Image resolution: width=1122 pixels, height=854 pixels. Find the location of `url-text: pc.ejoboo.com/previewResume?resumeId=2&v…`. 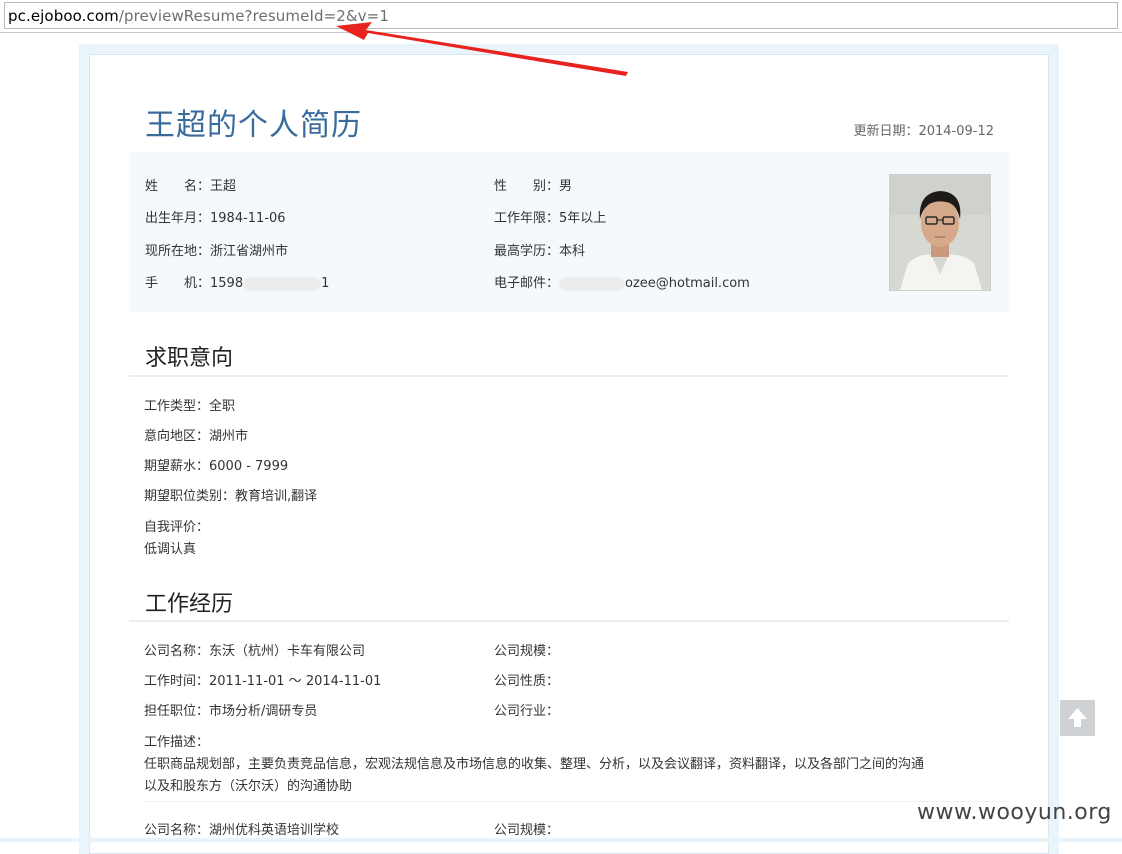

url-text: pc.ejoboo.com/previewResume?resumeId=2&v… is located at coordinates (198, 16).